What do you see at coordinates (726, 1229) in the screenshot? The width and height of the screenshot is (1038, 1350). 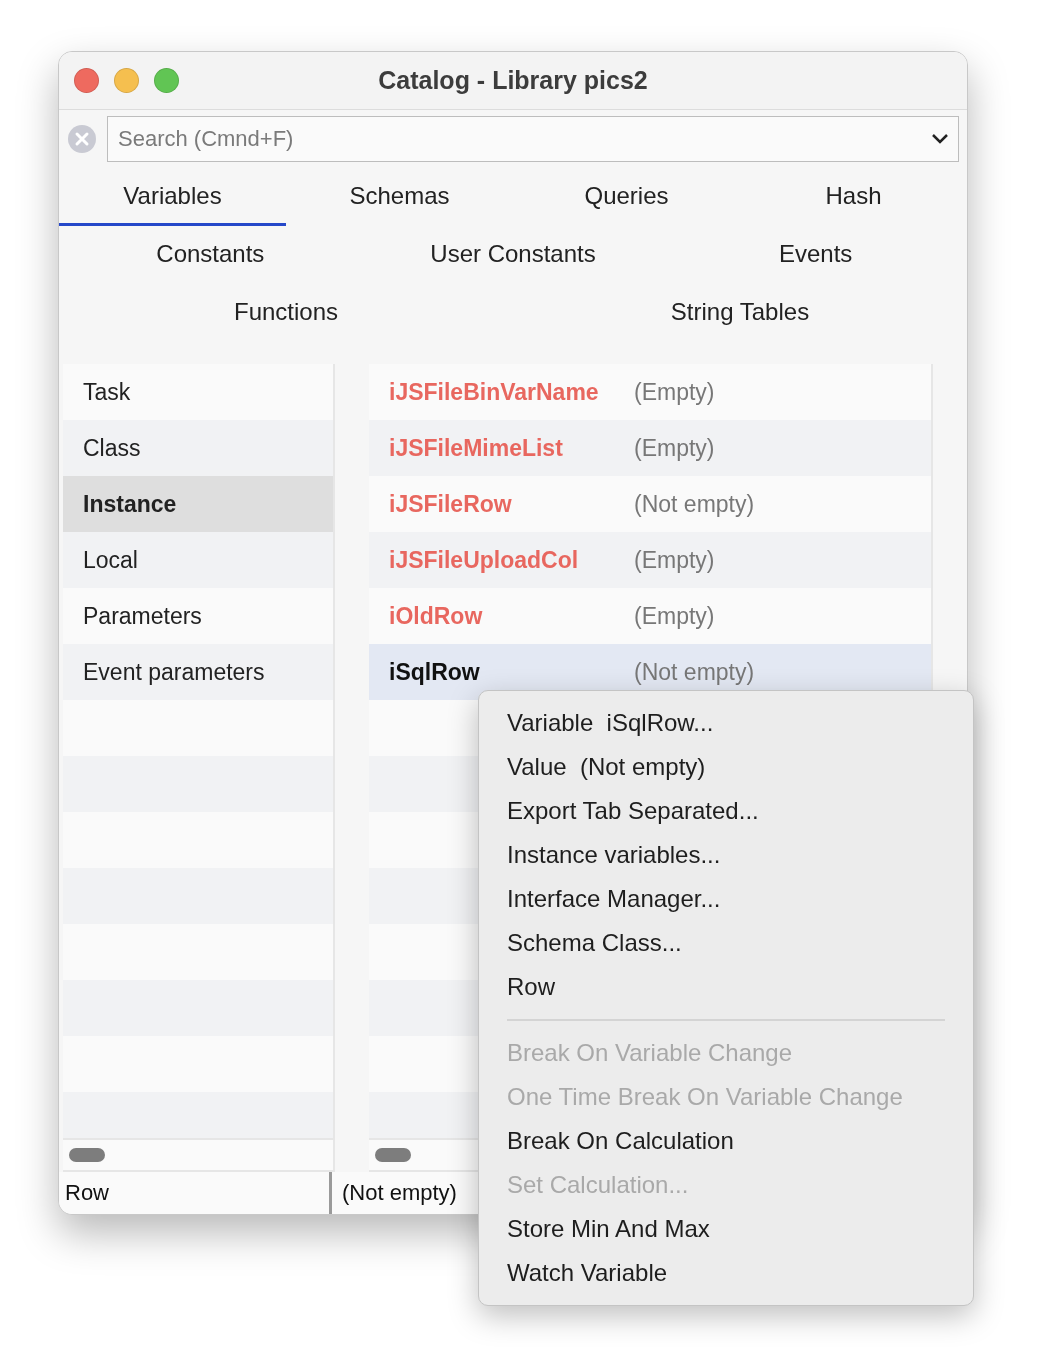 I see `menu-item: Store Min And Max` at bounding box center [726, 1229].